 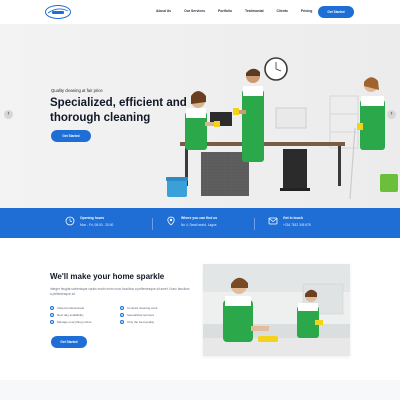 What do you see at coordinates (137, 315) in the screenshot?
I see `feature-item: ✓ Specialized services` at bounding box center [137, 315].